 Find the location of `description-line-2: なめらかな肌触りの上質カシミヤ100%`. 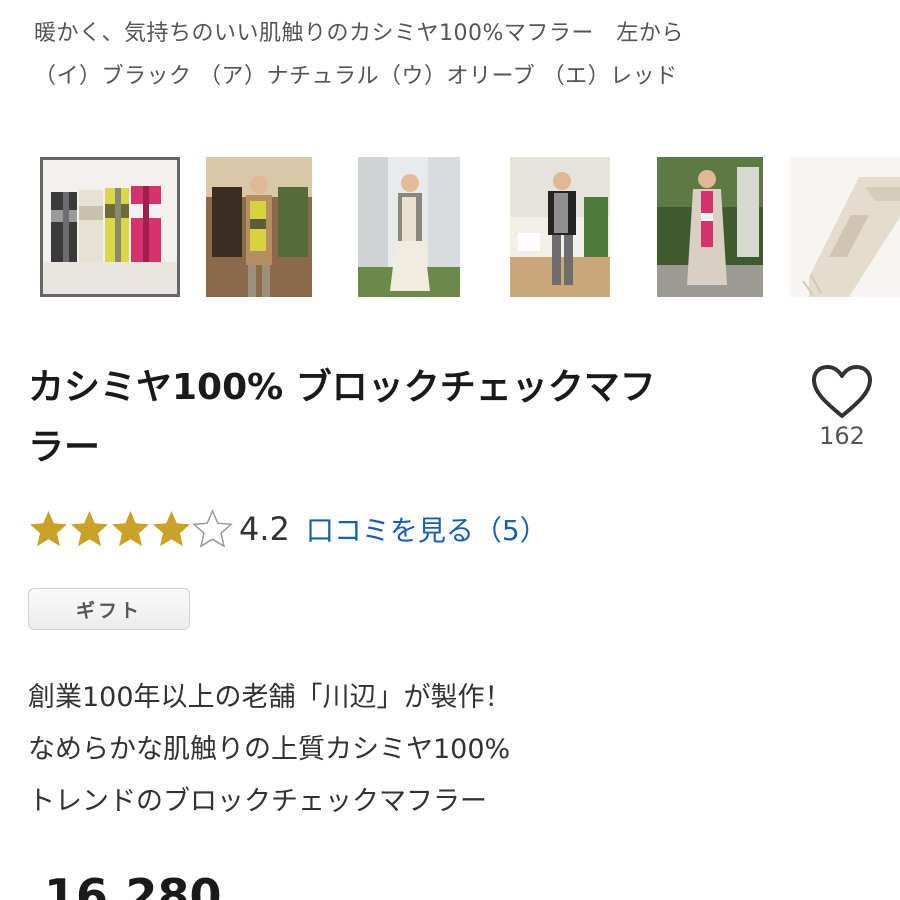

description-line-2: なめらかな肌触りの上質カシミヤ100% is located at coordinates (269, 749).